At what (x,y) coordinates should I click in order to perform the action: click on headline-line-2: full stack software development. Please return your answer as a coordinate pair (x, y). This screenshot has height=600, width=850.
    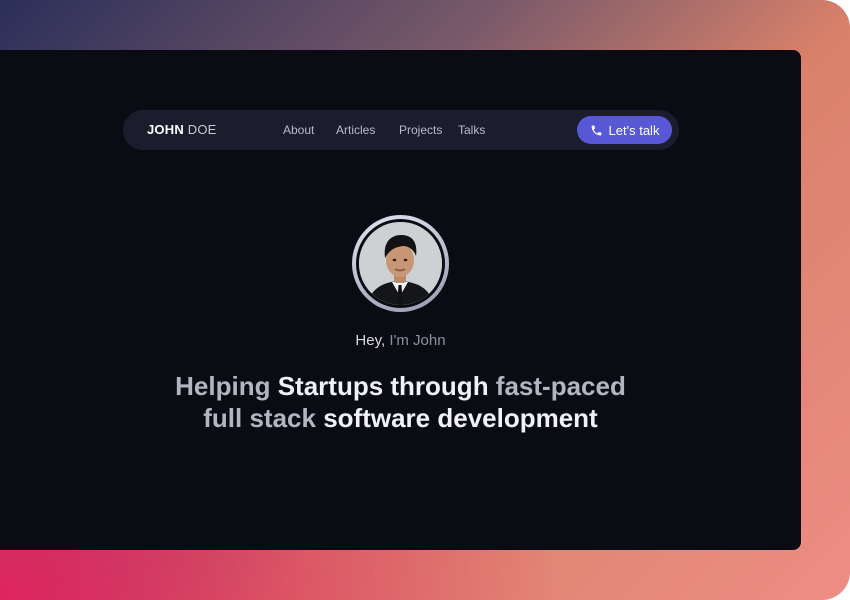
    Looking at the image, I should click on (400, 418).